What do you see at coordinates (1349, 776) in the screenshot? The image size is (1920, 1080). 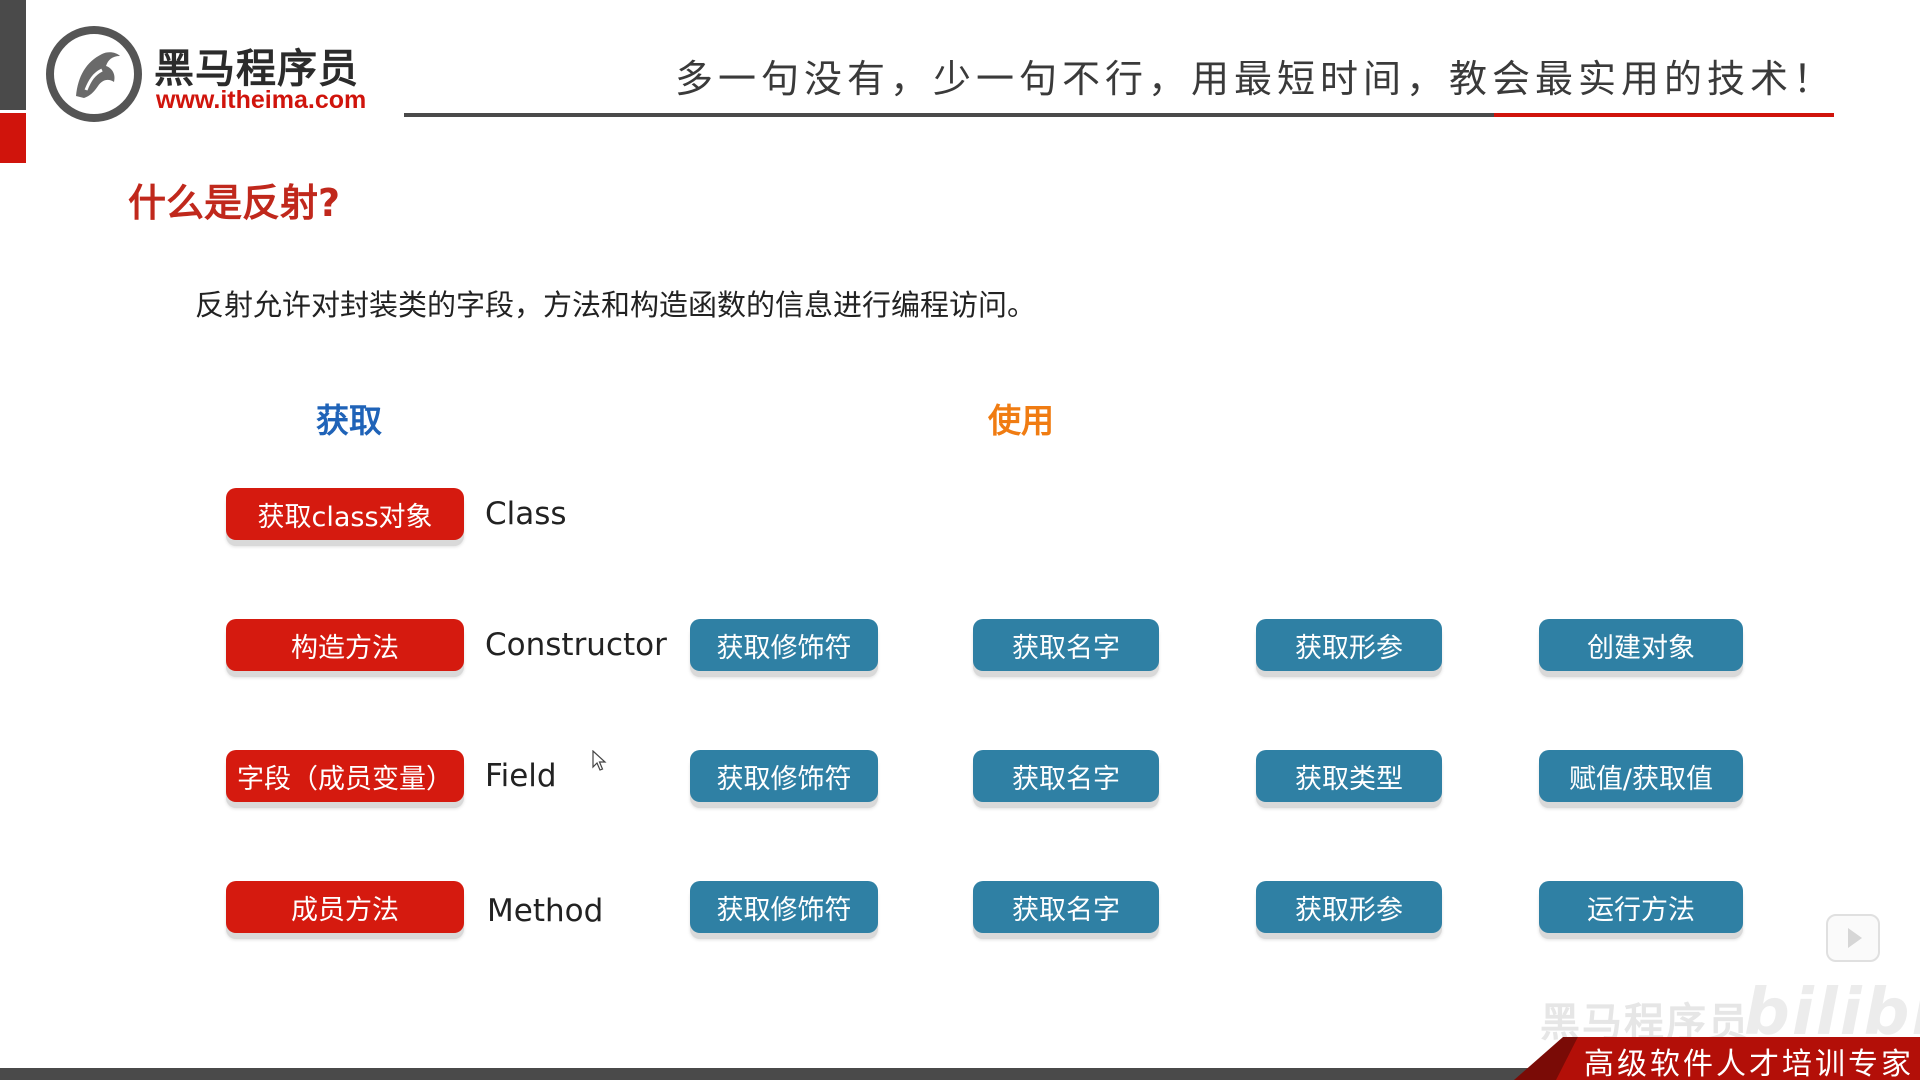 I see `field-get-type-button: 获取类型` at bounding box center [1349, 776].